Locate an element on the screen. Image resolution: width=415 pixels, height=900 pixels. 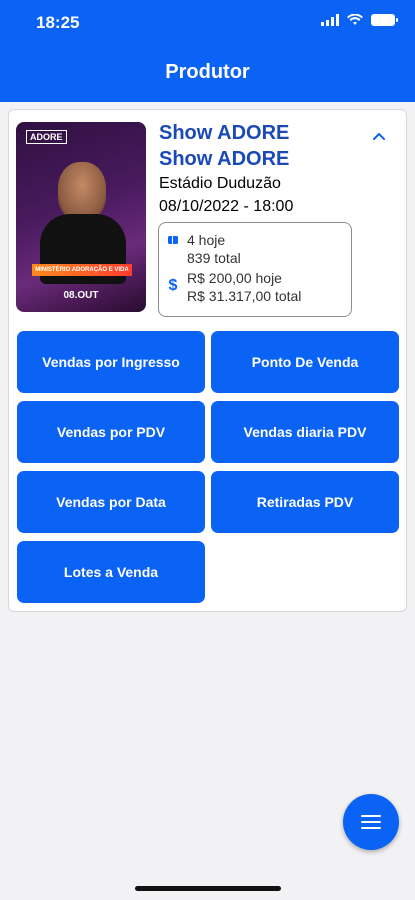
event-poster: ADORE MINISTÉRIO ADORAÇÃO E VIDA 08.OUT is located at coordinates (81, 217).